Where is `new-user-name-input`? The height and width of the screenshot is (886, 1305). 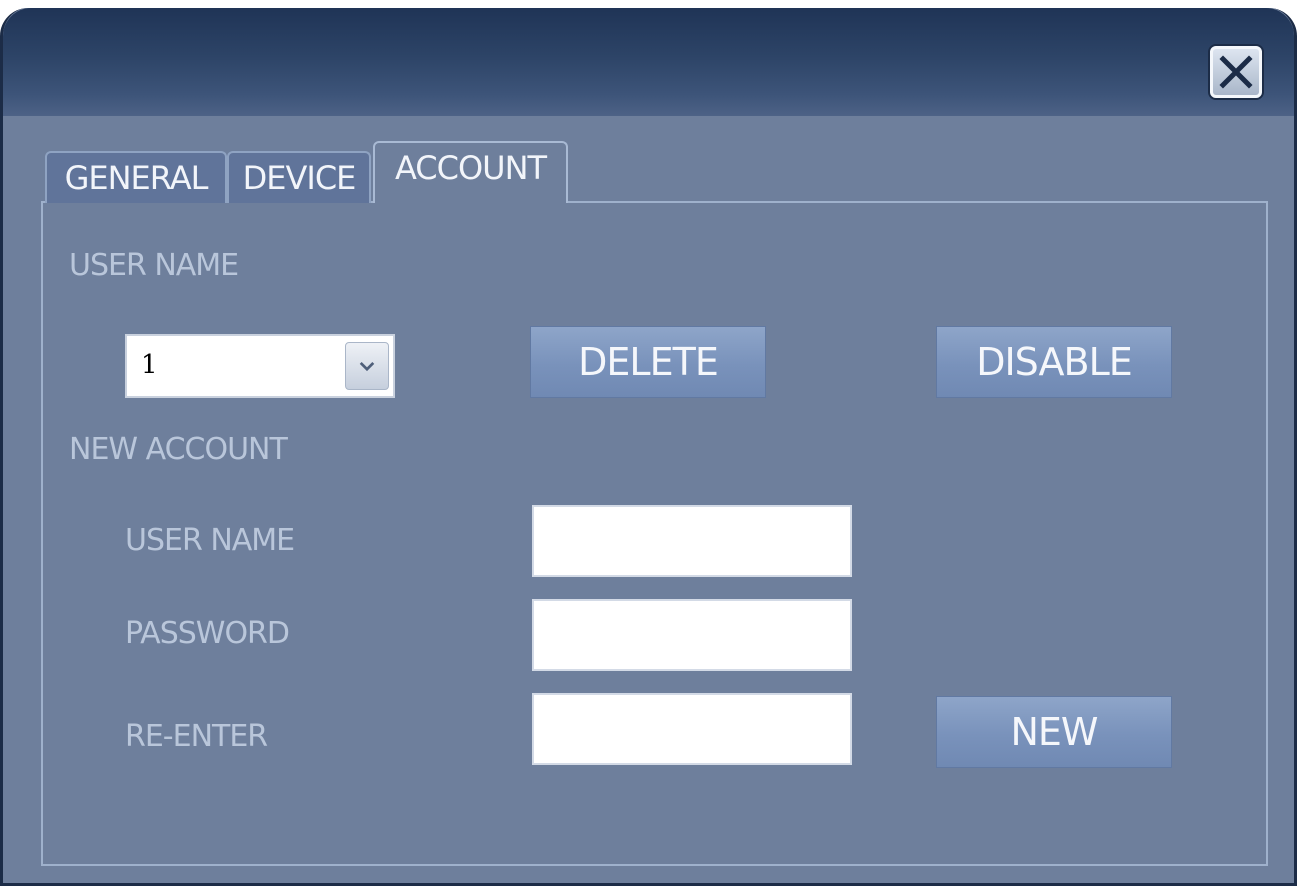 new-user-name-input is located at coordinates (692, 541).